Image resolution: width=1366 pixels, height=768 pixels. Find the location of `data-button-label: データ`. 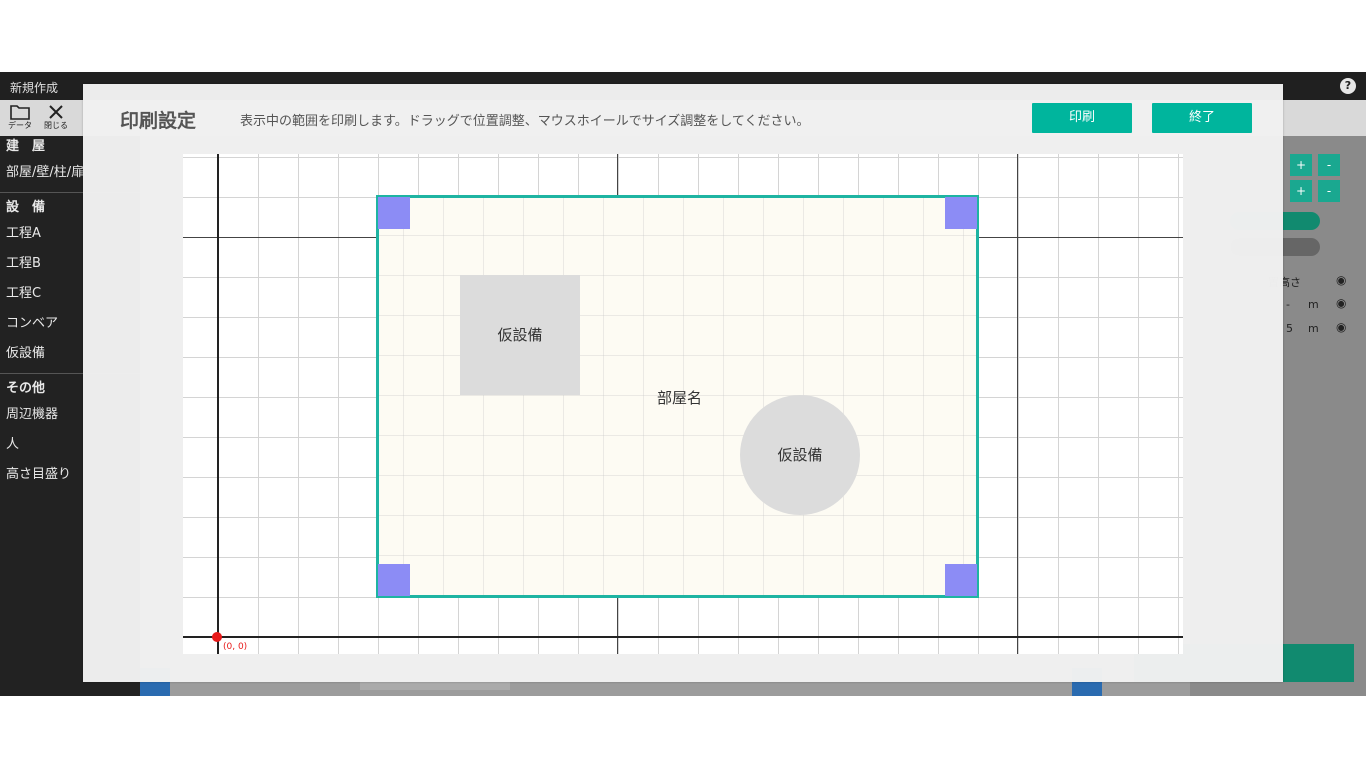

data-button-label: データ is located at coordinates (20, 125).